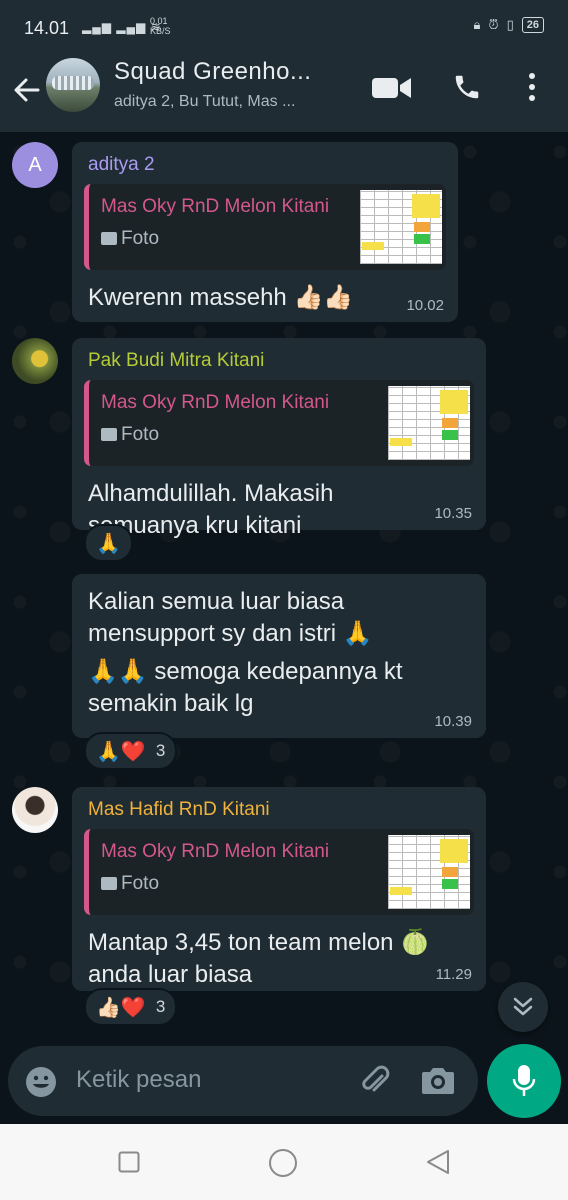 Image resolution: width=568 pixels, height=1200 pixels. What do you see at coordinates (121, 751) in the screenshot?
I see `reaction-emoji: 🙏❤️` at bounding box center [121, 751].